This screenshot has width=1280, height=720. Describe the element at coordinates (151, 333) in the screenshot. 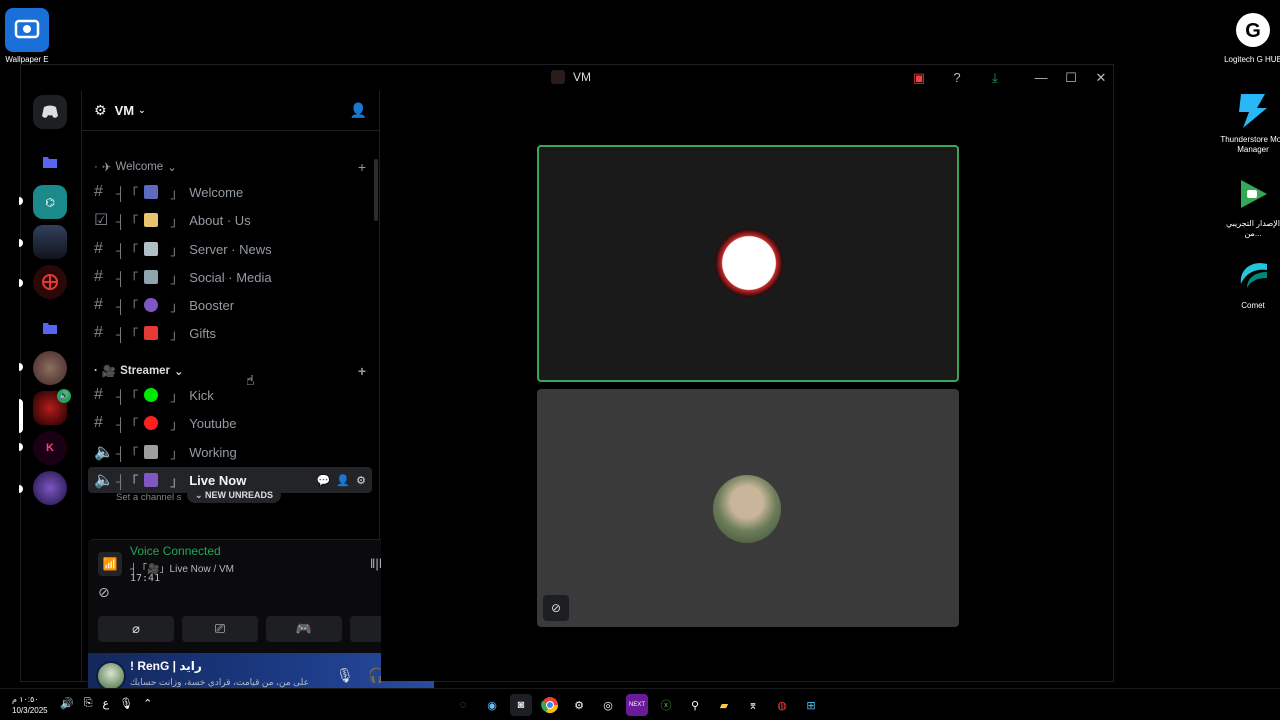

I see `gift-icon` at that location.